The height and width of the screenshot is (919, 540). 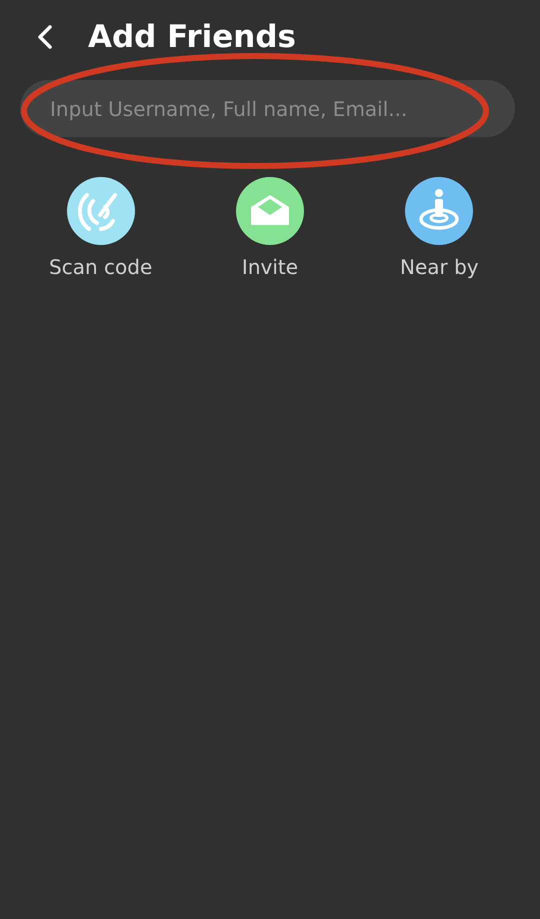 What do you see at coordinates (270, 228) in the screenshot?
I see `action-button: Invite` at bounding box center [270, 228].